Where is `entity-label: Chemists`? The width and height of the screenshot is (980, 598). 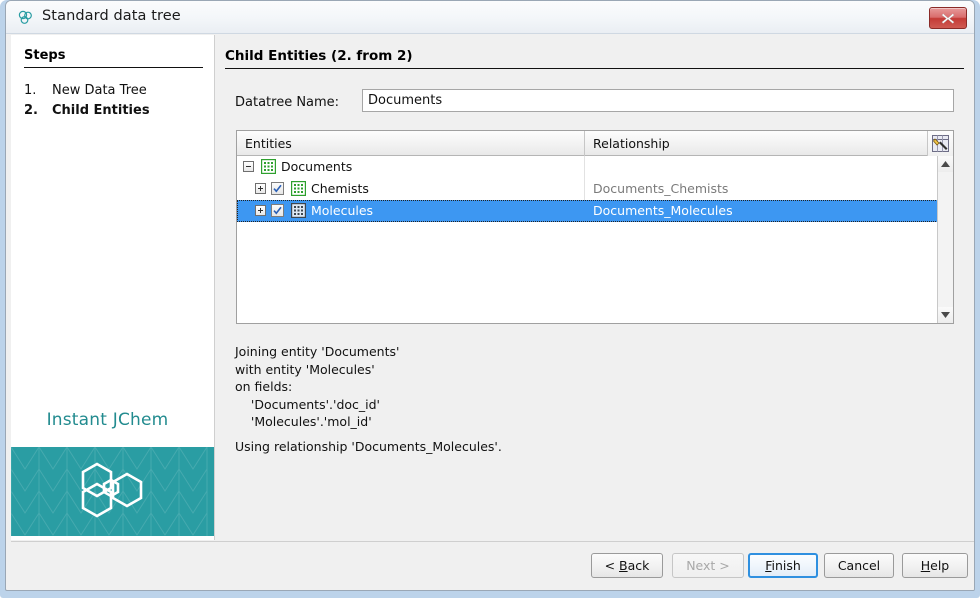 entity-label: Chemists is located at coordinates (340, 188).